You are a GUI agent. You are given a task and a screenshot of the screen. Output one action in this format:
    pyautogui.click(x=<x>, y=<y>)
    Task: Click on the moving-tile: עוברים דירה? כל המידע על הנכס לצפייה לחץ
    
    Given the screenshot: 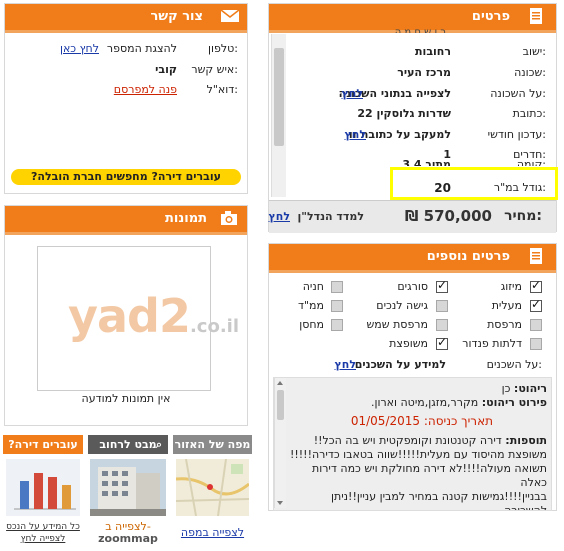 What is the action you would take?
    pyautogui.click(x=43, y=489)
    